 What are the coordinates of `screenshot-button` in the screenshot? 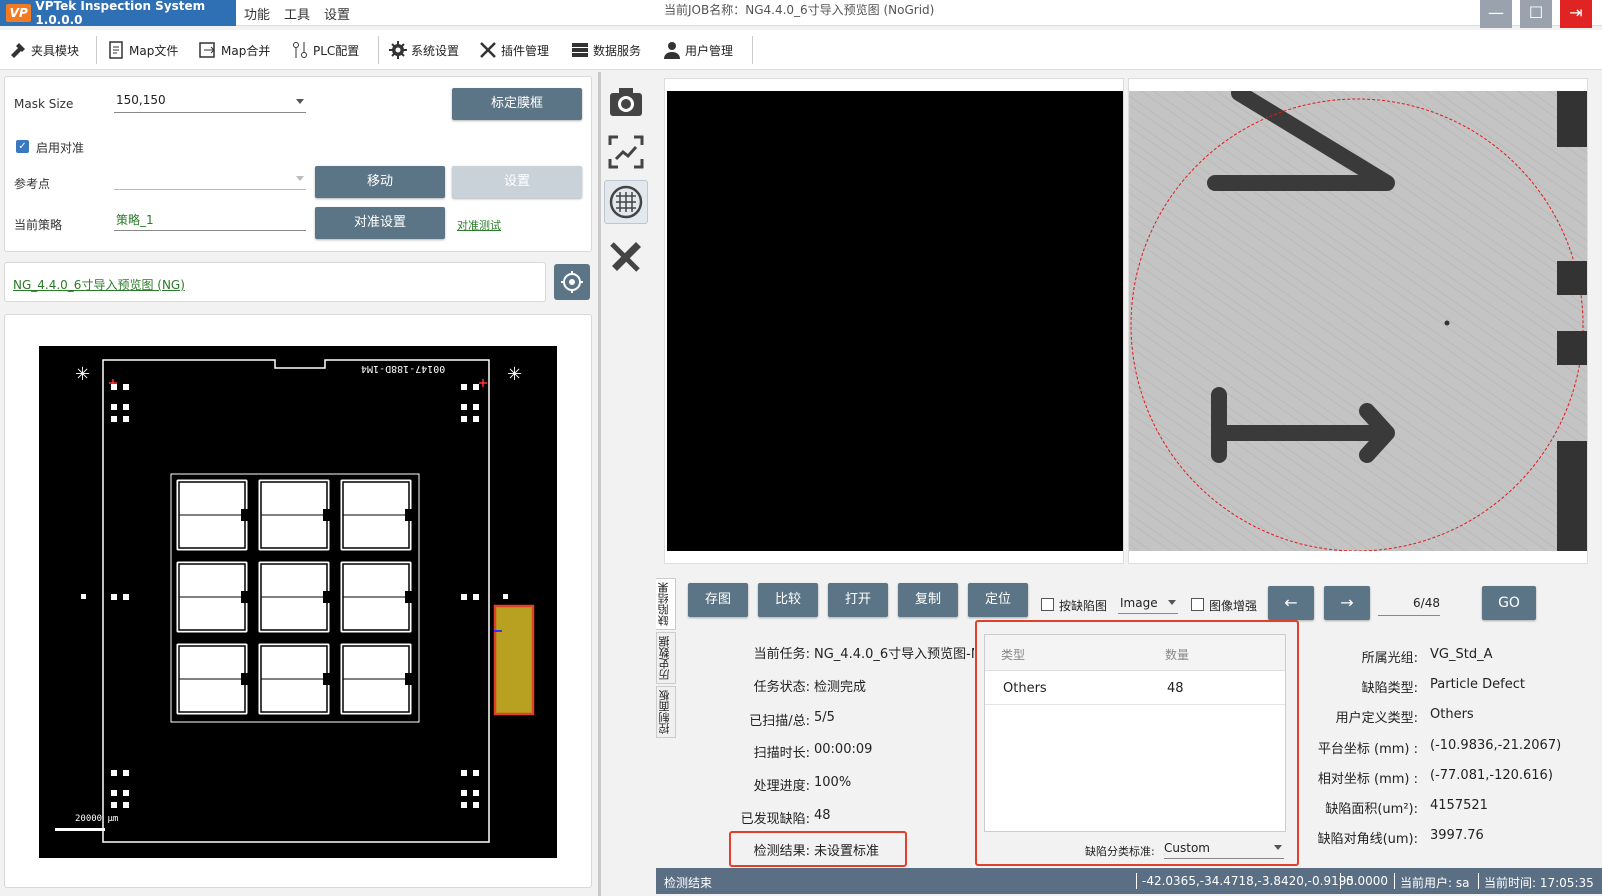 It's located at (626, 152).